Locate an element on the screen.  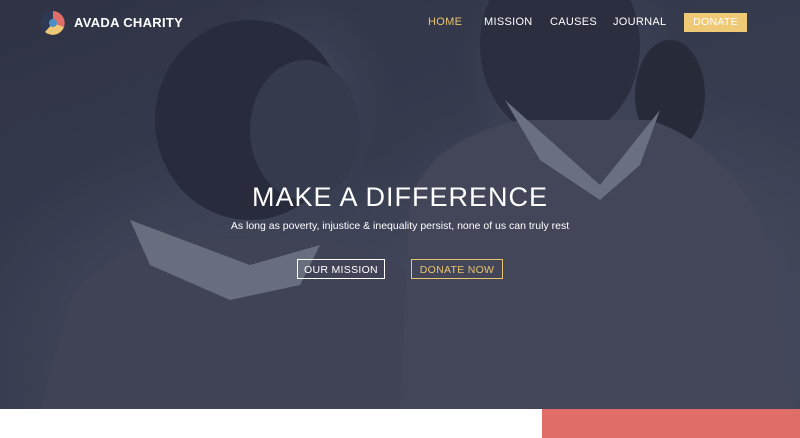
nav-item-mission: MISSION is located at coordinates (508, 22).